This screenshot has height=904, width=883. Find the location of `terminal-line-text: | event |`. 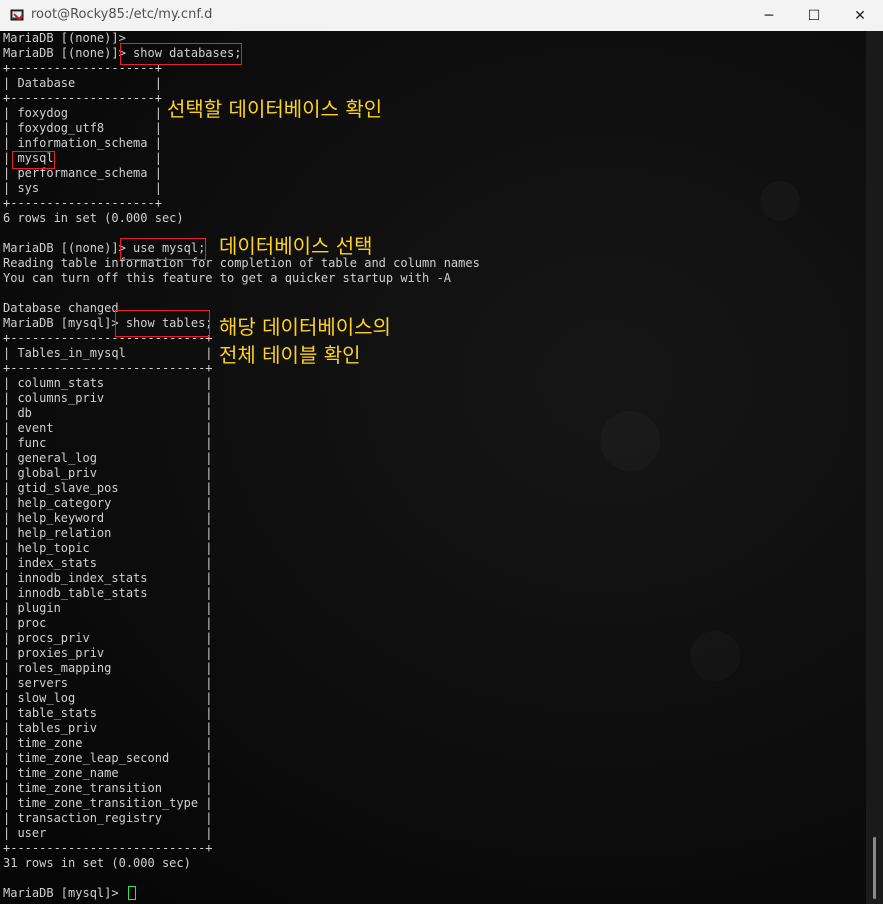

terminal-line-text: | event | is located at coordinates (108, 428).